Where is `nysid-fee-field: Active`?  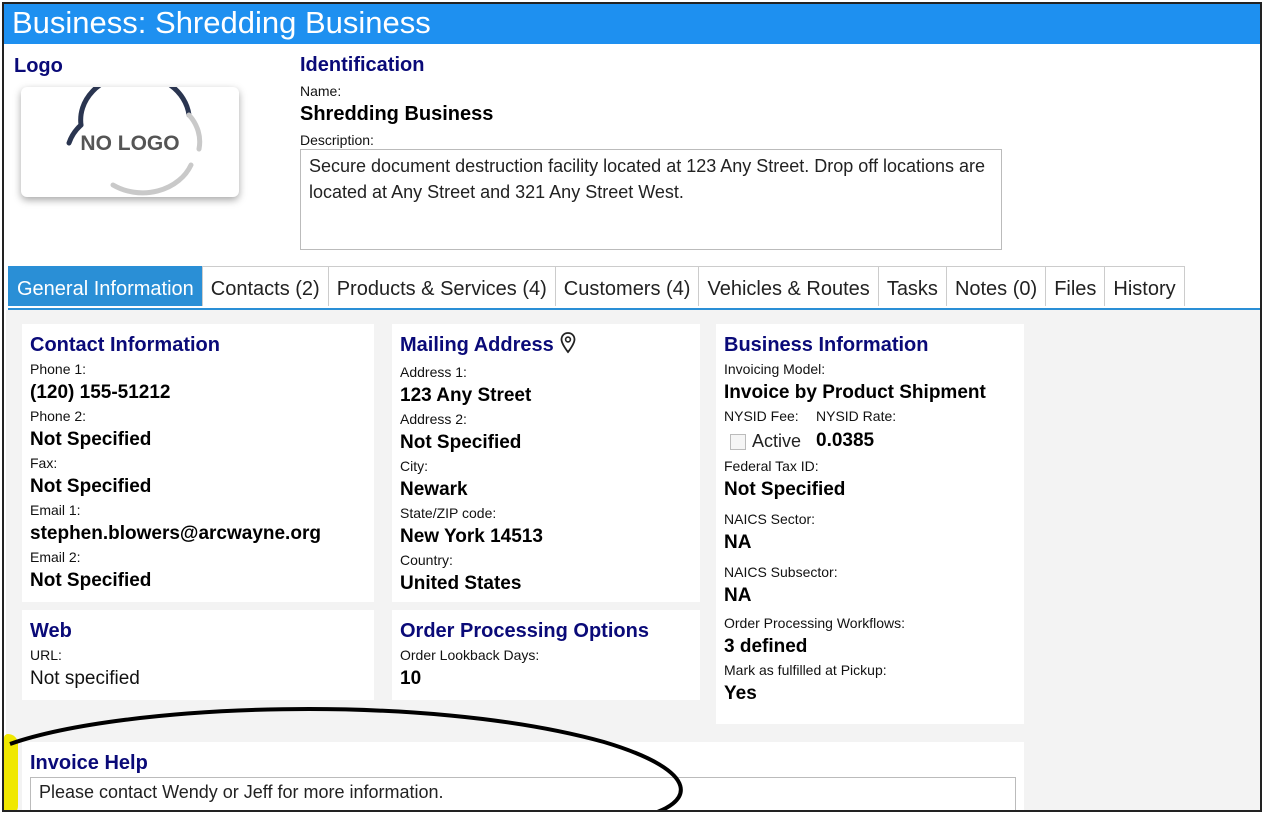 nysid-fee-field: Active is located at coordinates (770, 441).